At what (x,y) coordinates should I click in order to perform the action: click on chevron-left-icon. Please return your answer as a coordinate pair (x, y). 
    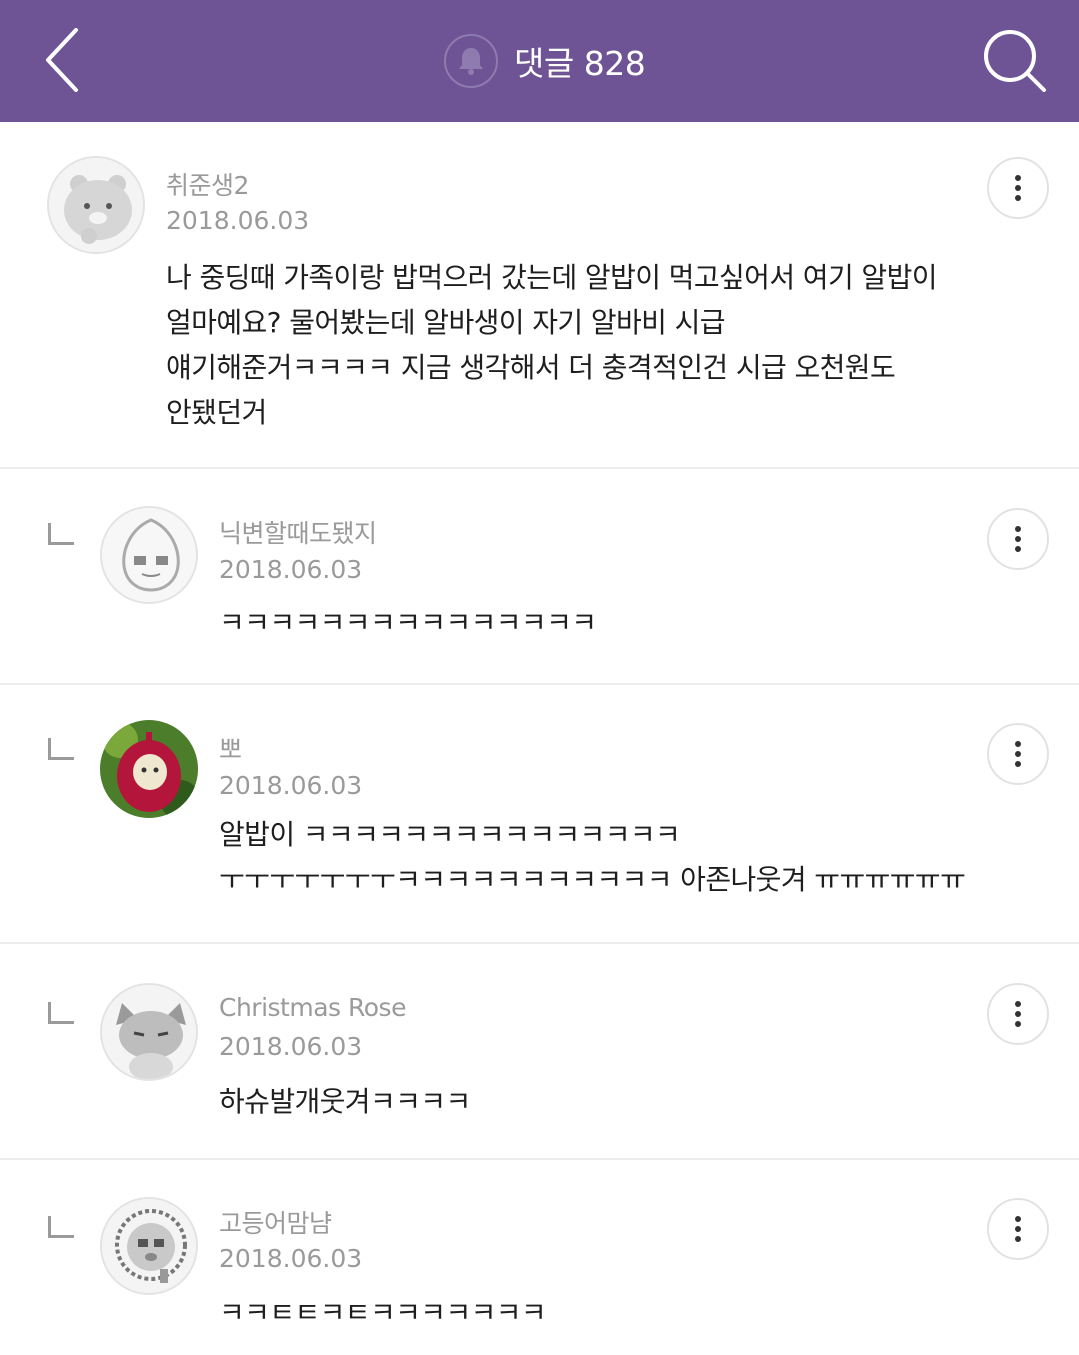
    Looking at the image, I should click on (62, 60).